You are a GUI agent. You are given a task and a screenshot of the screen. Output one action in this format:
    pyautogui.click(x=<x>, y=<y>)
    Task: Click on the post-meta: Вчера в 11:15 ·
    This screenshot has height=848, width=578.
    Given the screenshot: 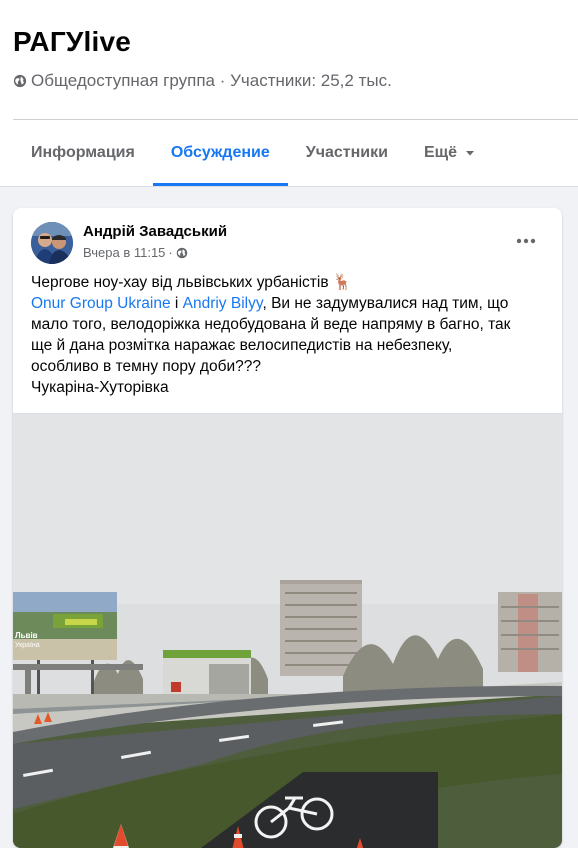 What is the action you would take?
    pyautogui.click(x=135, y=252)
    